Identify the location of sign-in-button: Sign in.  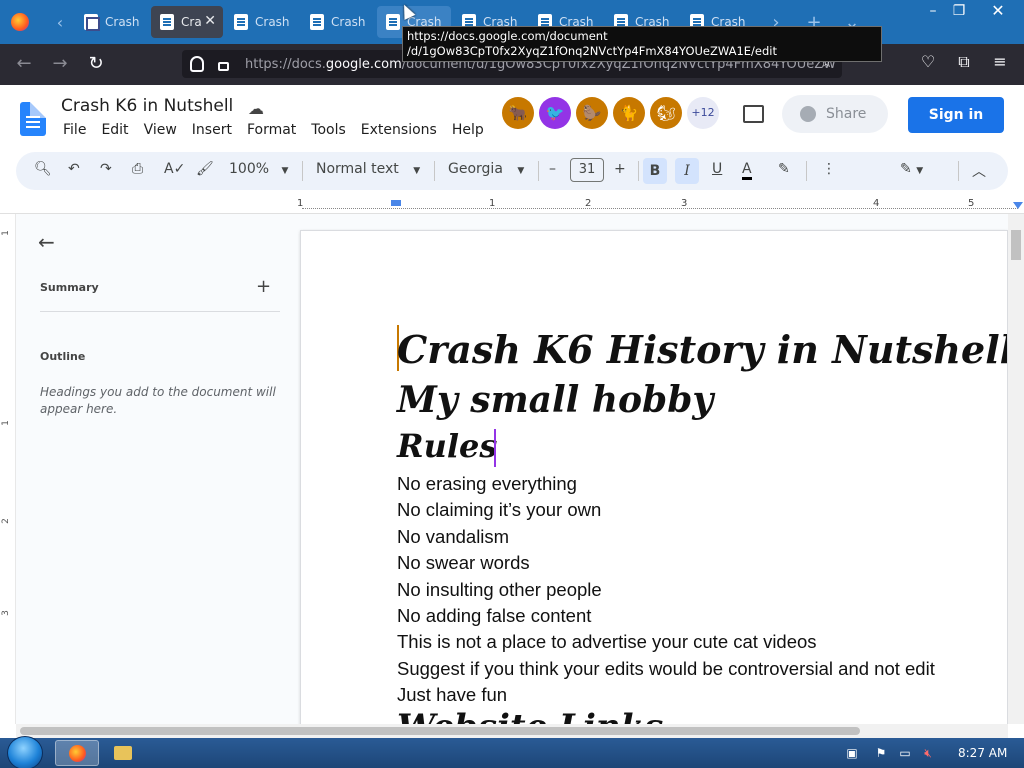
(956, 115).